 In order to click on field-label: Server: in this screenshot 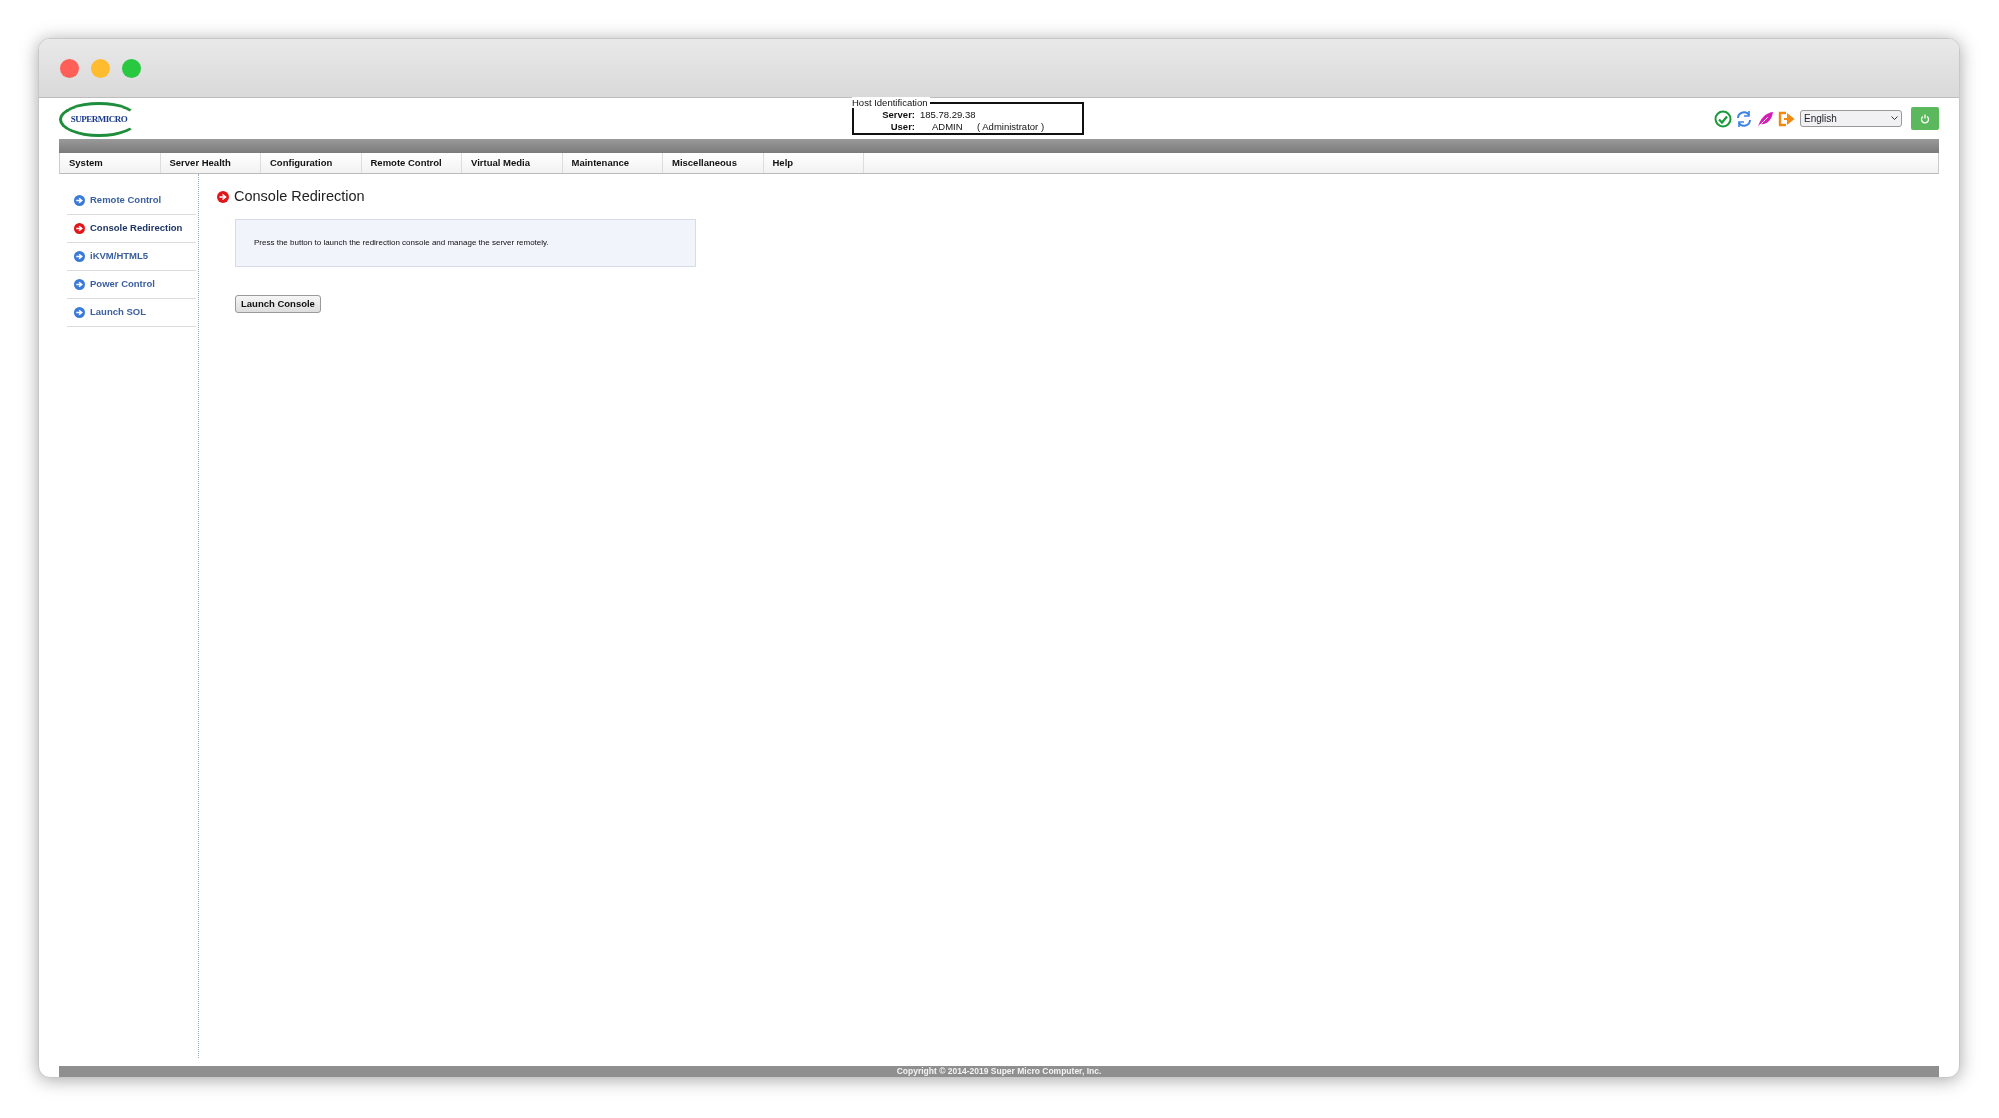, I will do `click(898, 115)`.